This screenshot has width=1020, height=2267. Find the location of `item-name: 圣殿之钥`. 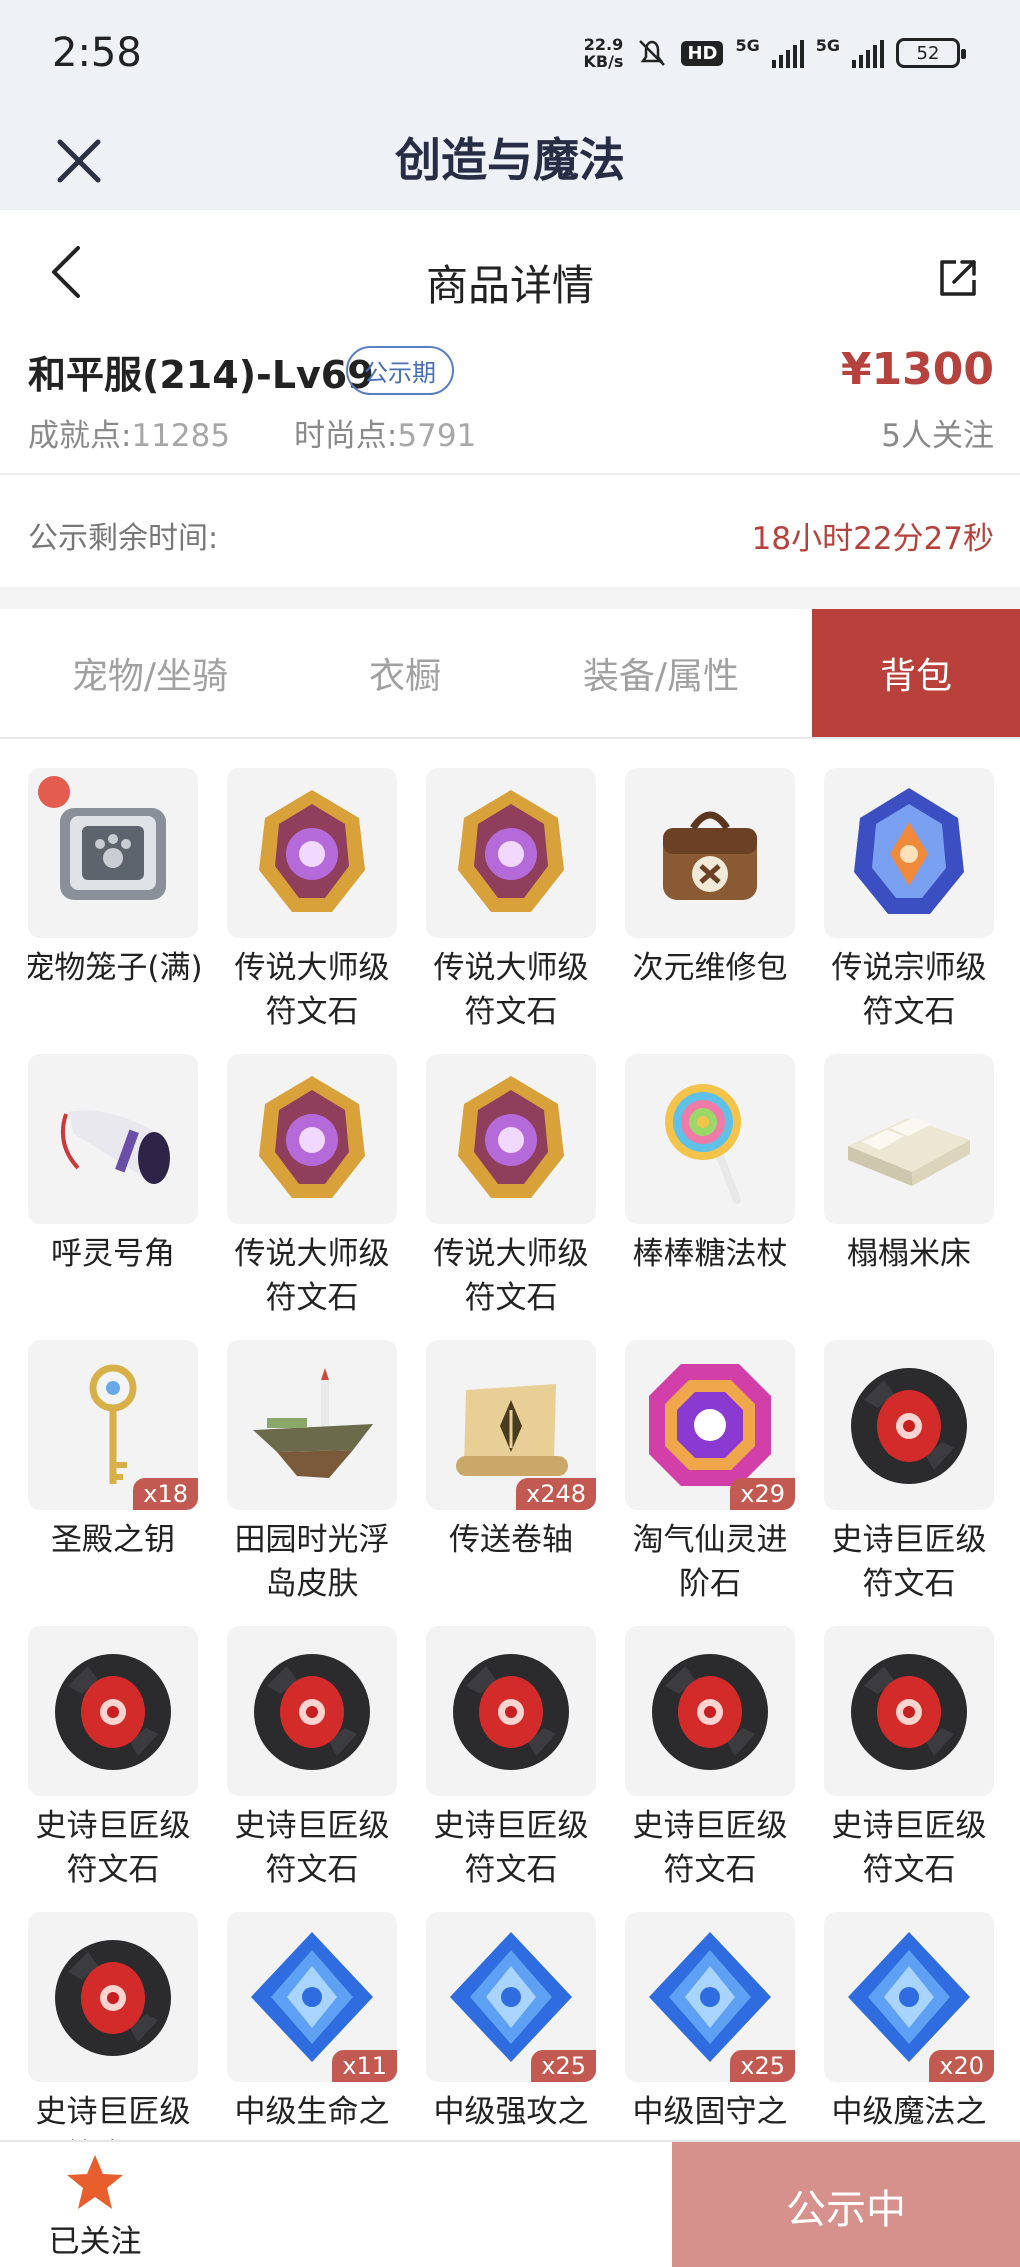

item-name: 圣殿之钥 is located at coordinates (113, 1540).